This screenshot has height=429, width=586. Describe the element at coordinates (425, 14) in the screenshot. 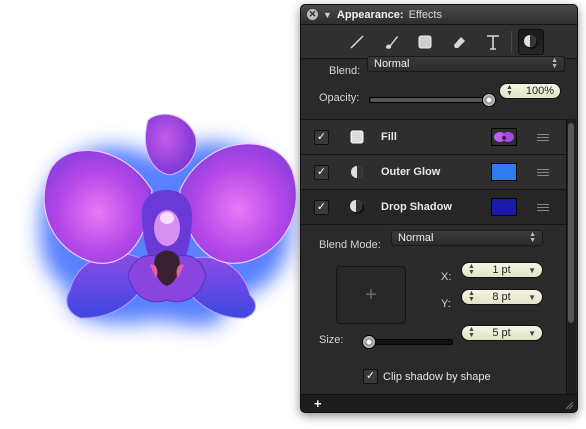

I see `panel-subtitle: Effects` at that location.